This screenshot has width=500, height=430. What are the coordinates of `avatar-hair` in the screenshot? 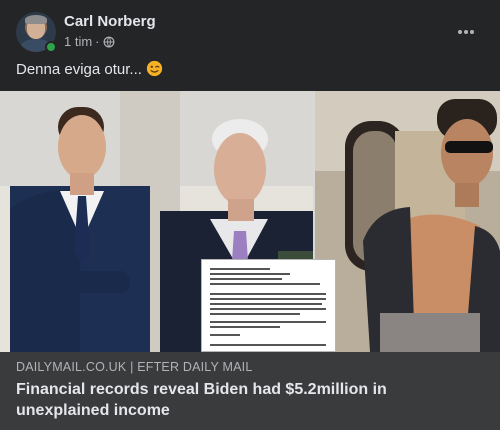 It's located at (36, 19).